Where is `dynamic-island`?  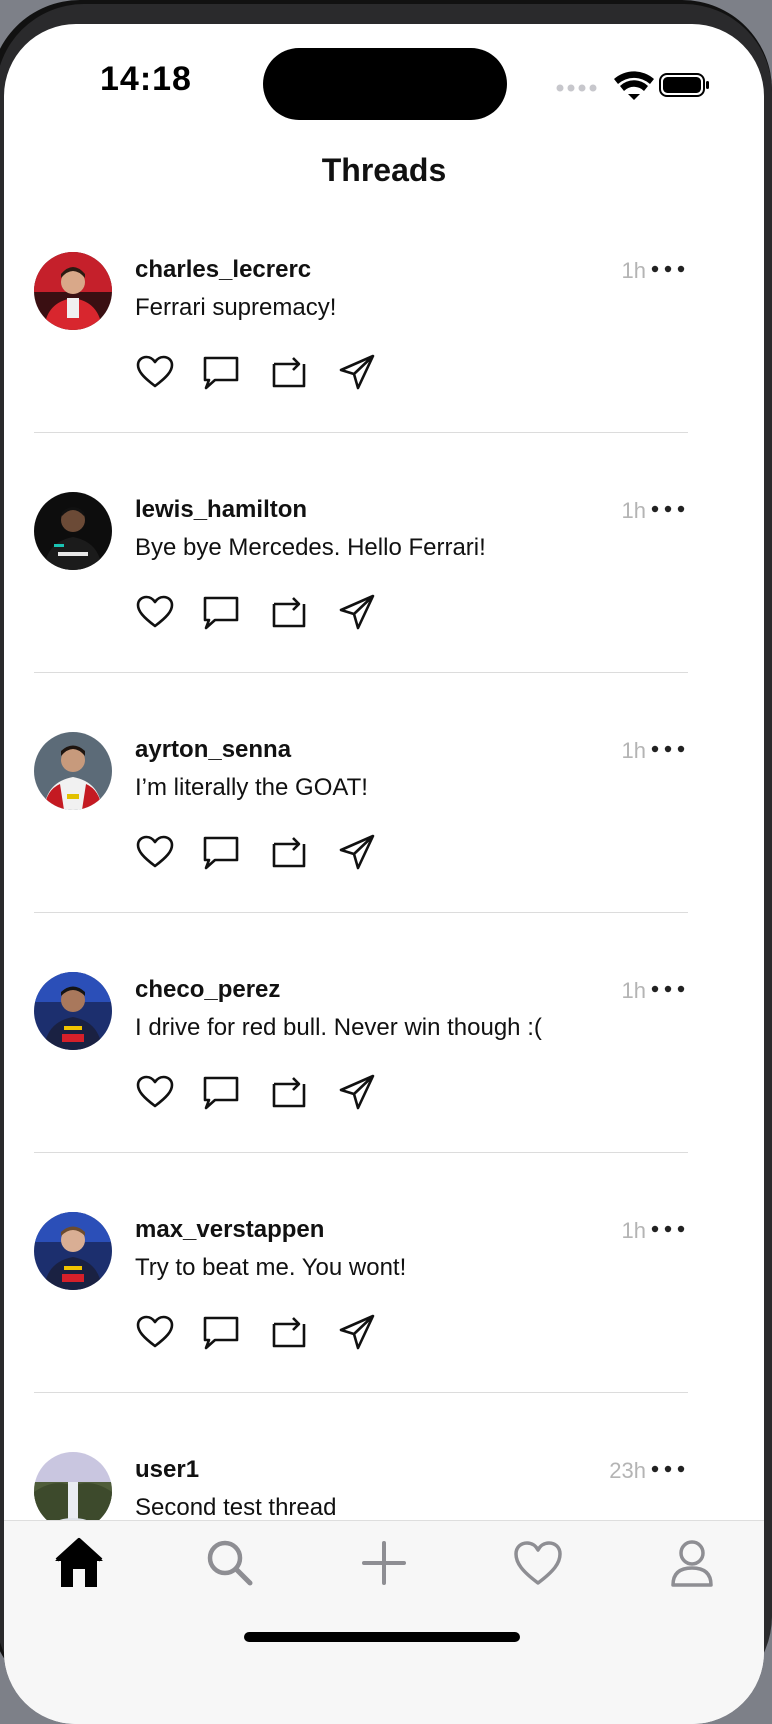
dynamic-island is located at coordinates (385, 84).